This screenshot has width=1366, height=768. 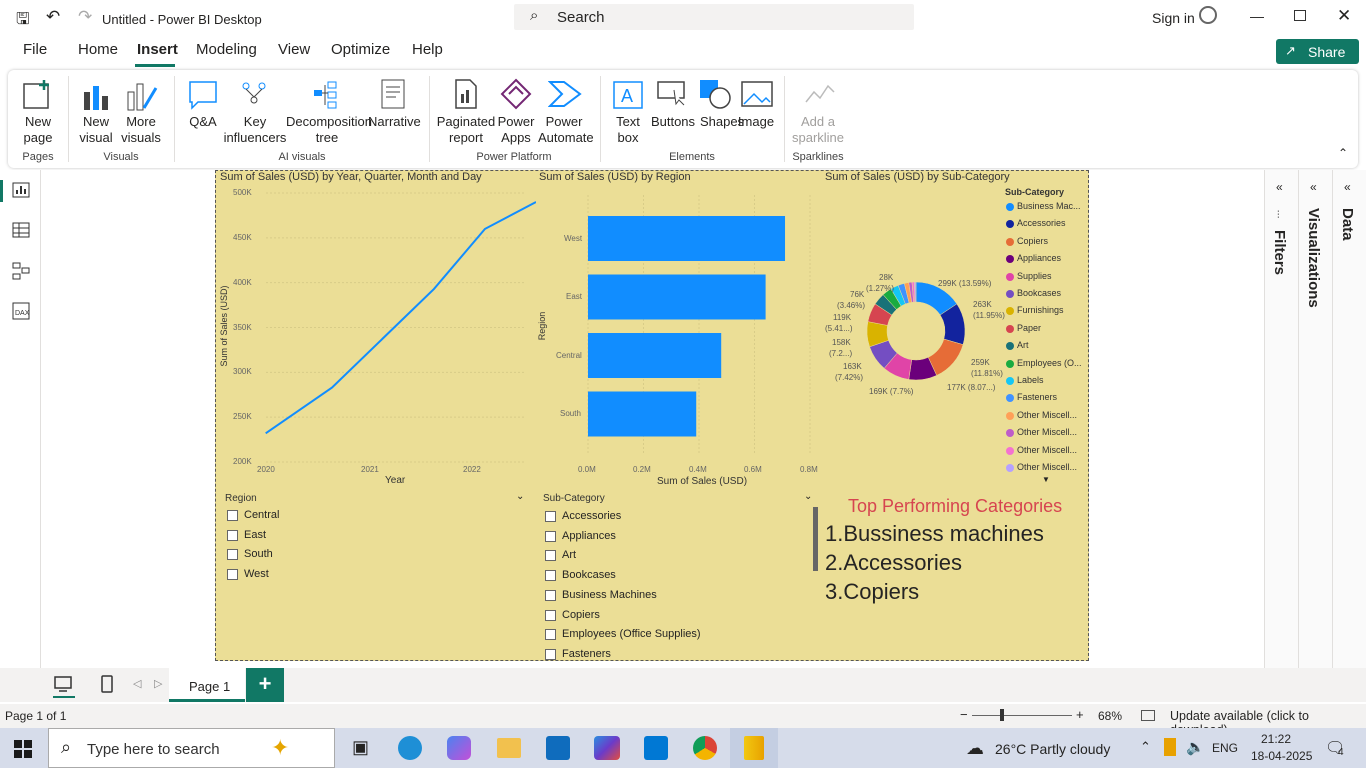 I want to click on slicer-item-label: South, so click(x=258, y=554).